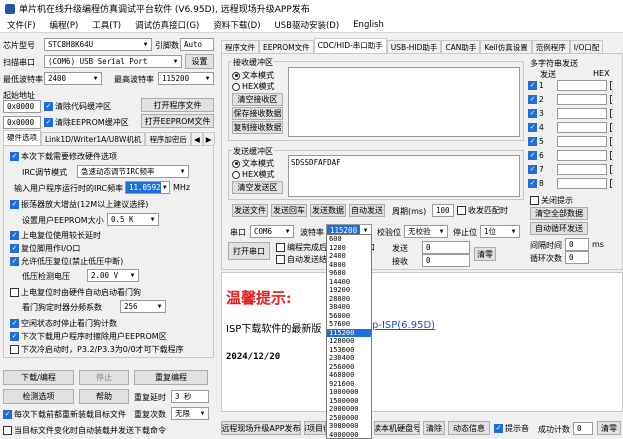  Describe the element at coordinates (434, 428) in the screenshot. I see `clear-info-button: 清除` at that location.